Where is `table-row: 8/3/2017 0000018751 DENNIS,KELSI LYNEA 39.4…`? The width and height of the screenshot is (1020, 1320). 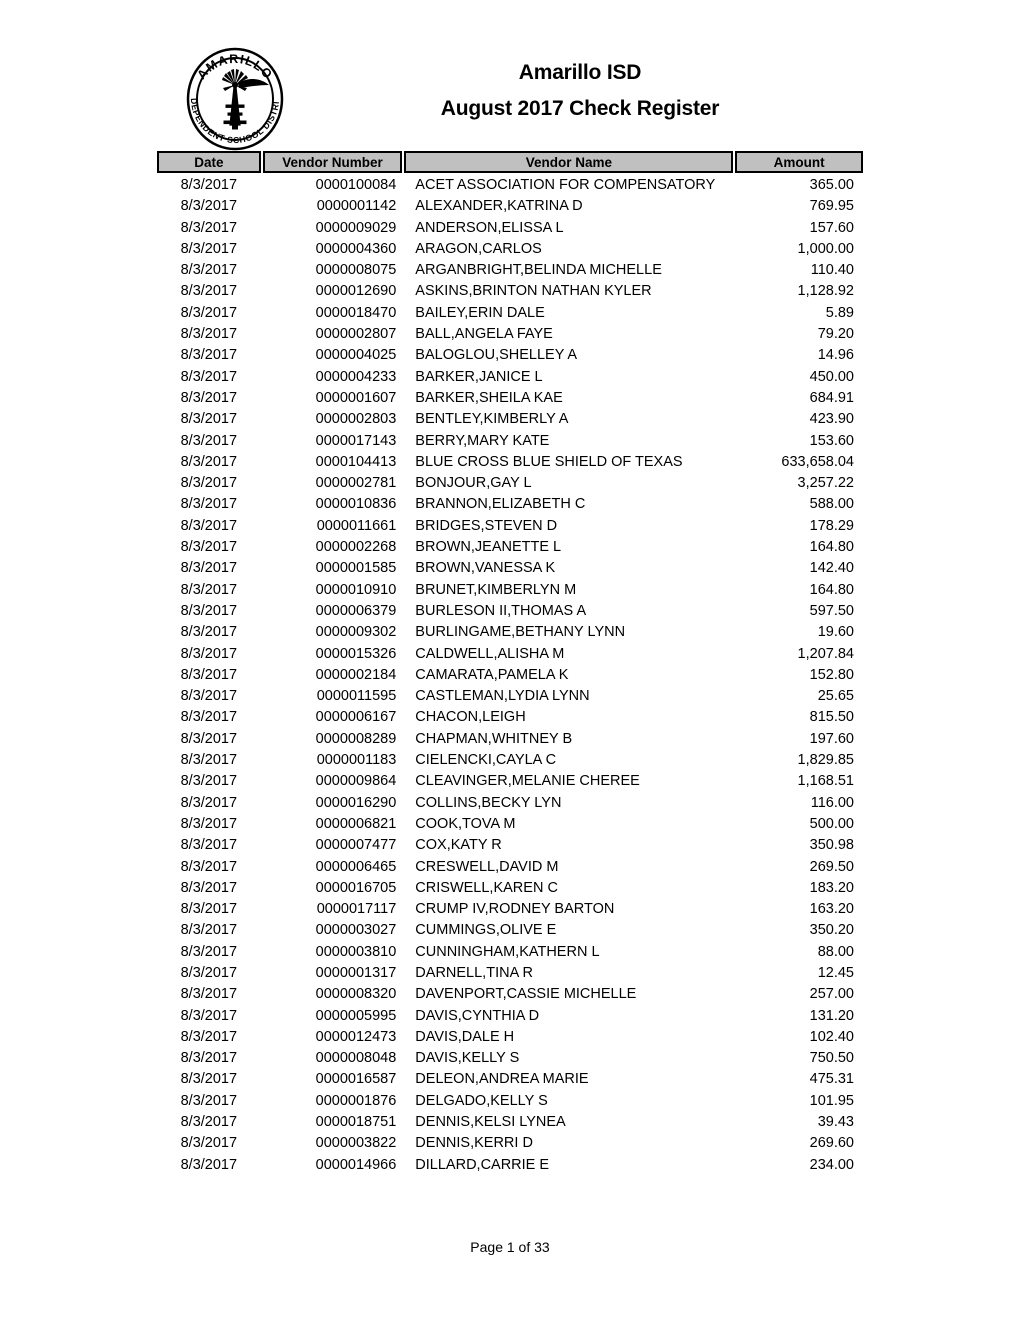
table-row: 8/3/2017 0000018751 DENNIS,KELSI LYNEA 39.4… is located at coordinates (510, 1122).